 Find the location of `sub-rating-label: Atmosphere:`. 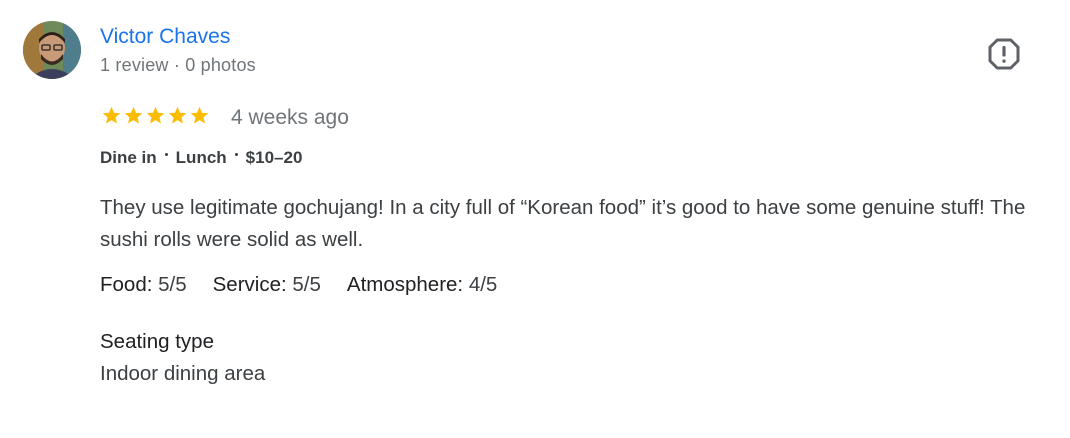

sub-rating-label: Atmosphere: is located at coordinates (405, 284).